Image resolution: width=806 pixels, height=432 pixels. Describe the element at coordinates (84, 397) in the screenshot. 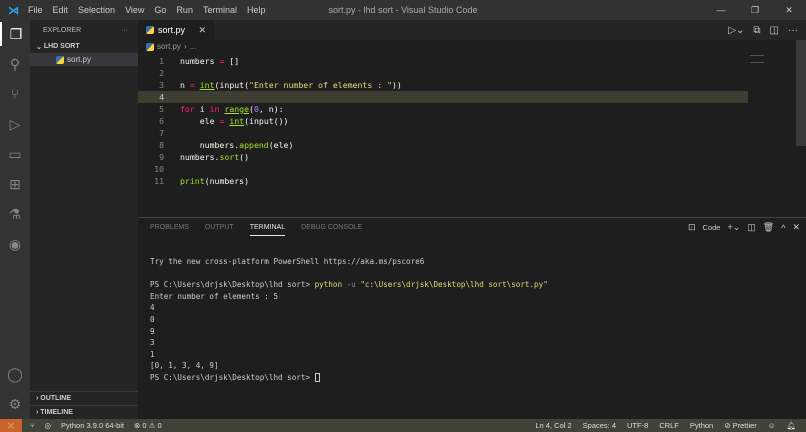

I see `outline-section: › OUTLINE` at that location.